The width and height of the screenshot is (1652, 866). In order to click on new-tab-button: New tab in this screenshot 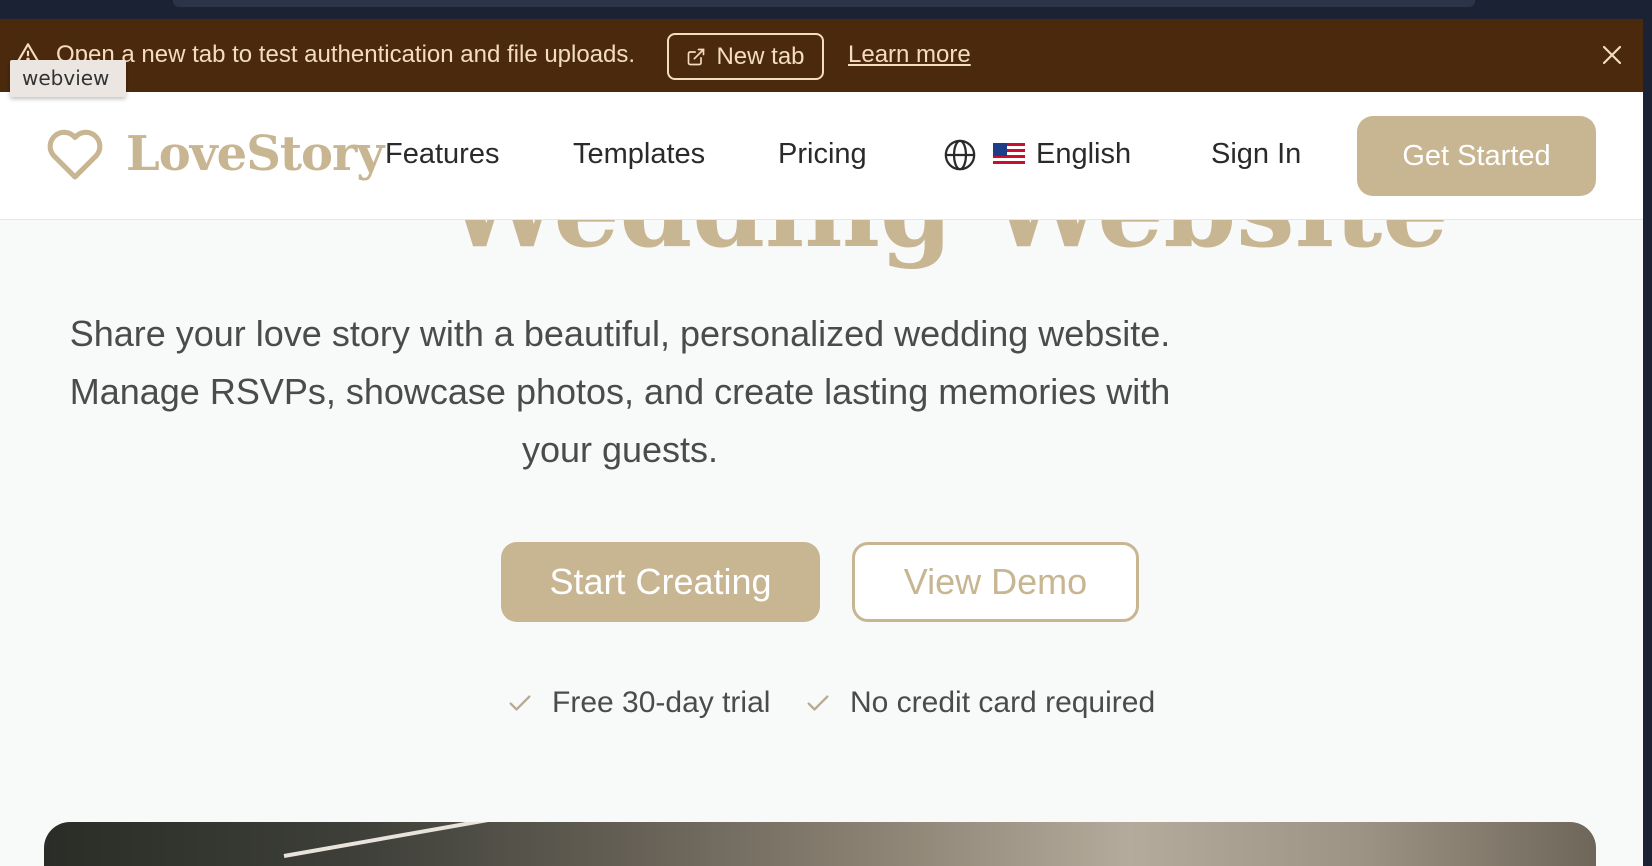, I will do `click(745, 56)`.